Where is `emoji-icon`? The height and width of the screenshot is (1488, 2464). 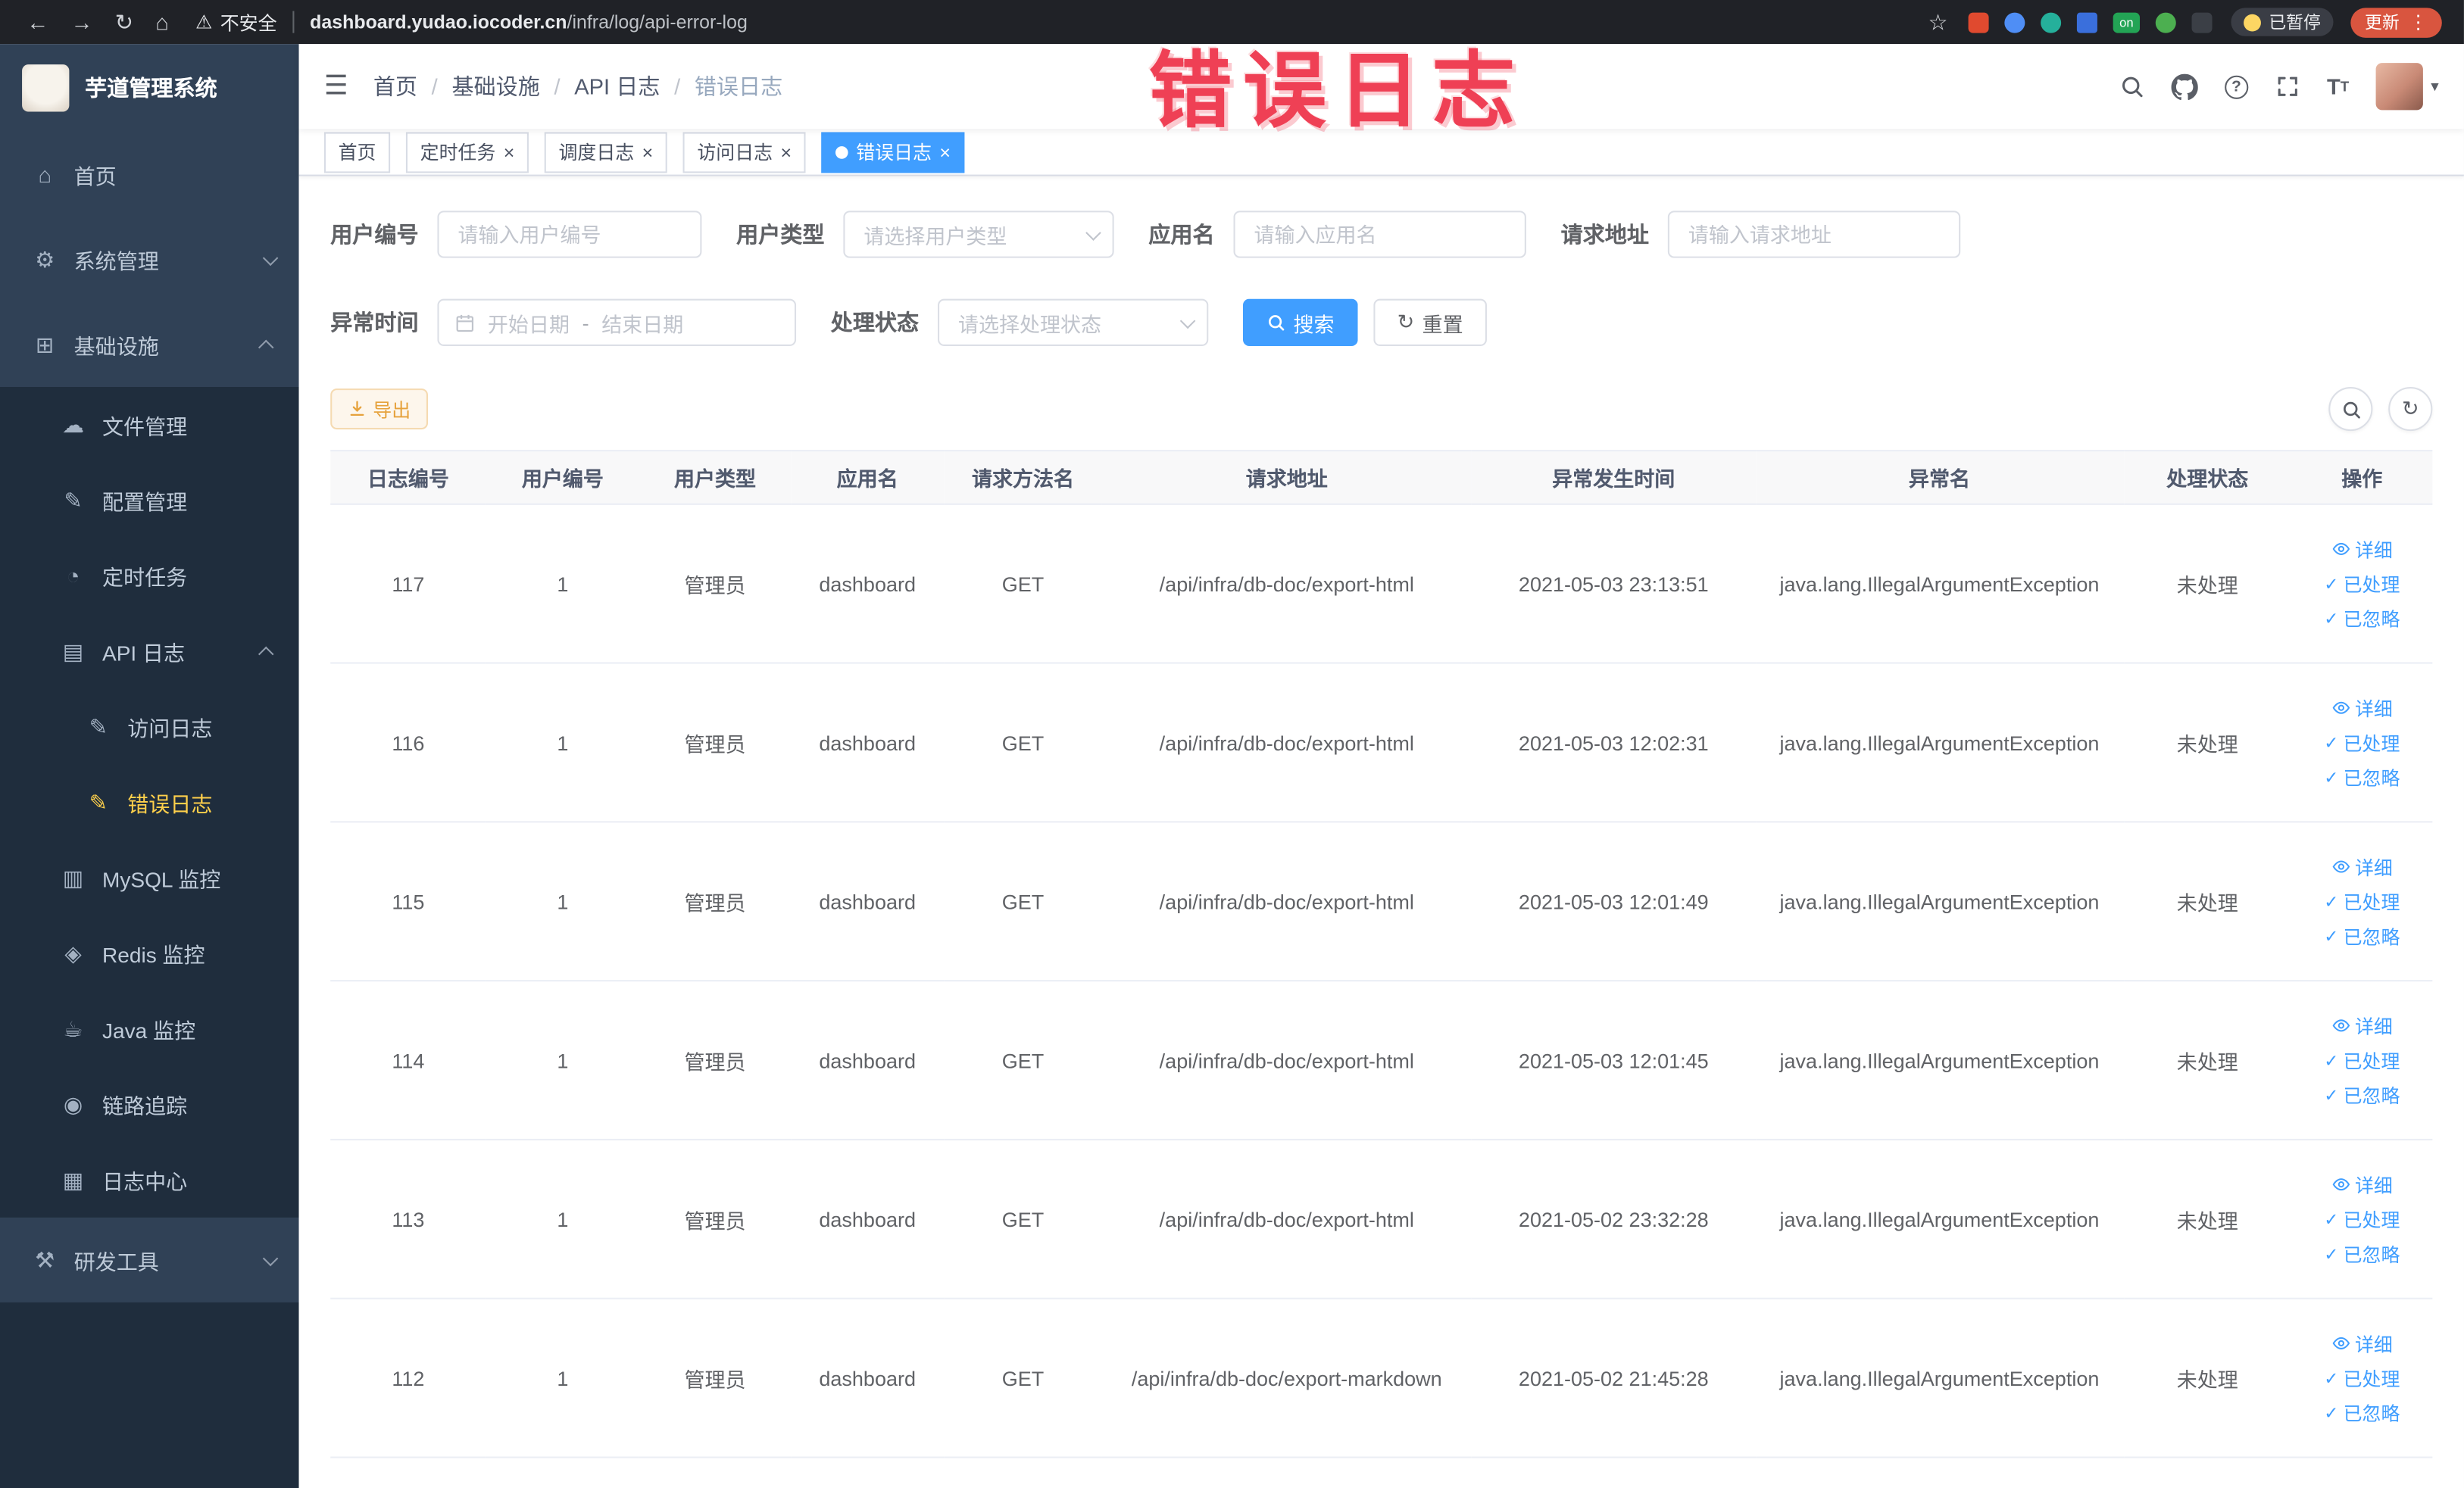
emoji-icon is located at coordinates (2252, 22).